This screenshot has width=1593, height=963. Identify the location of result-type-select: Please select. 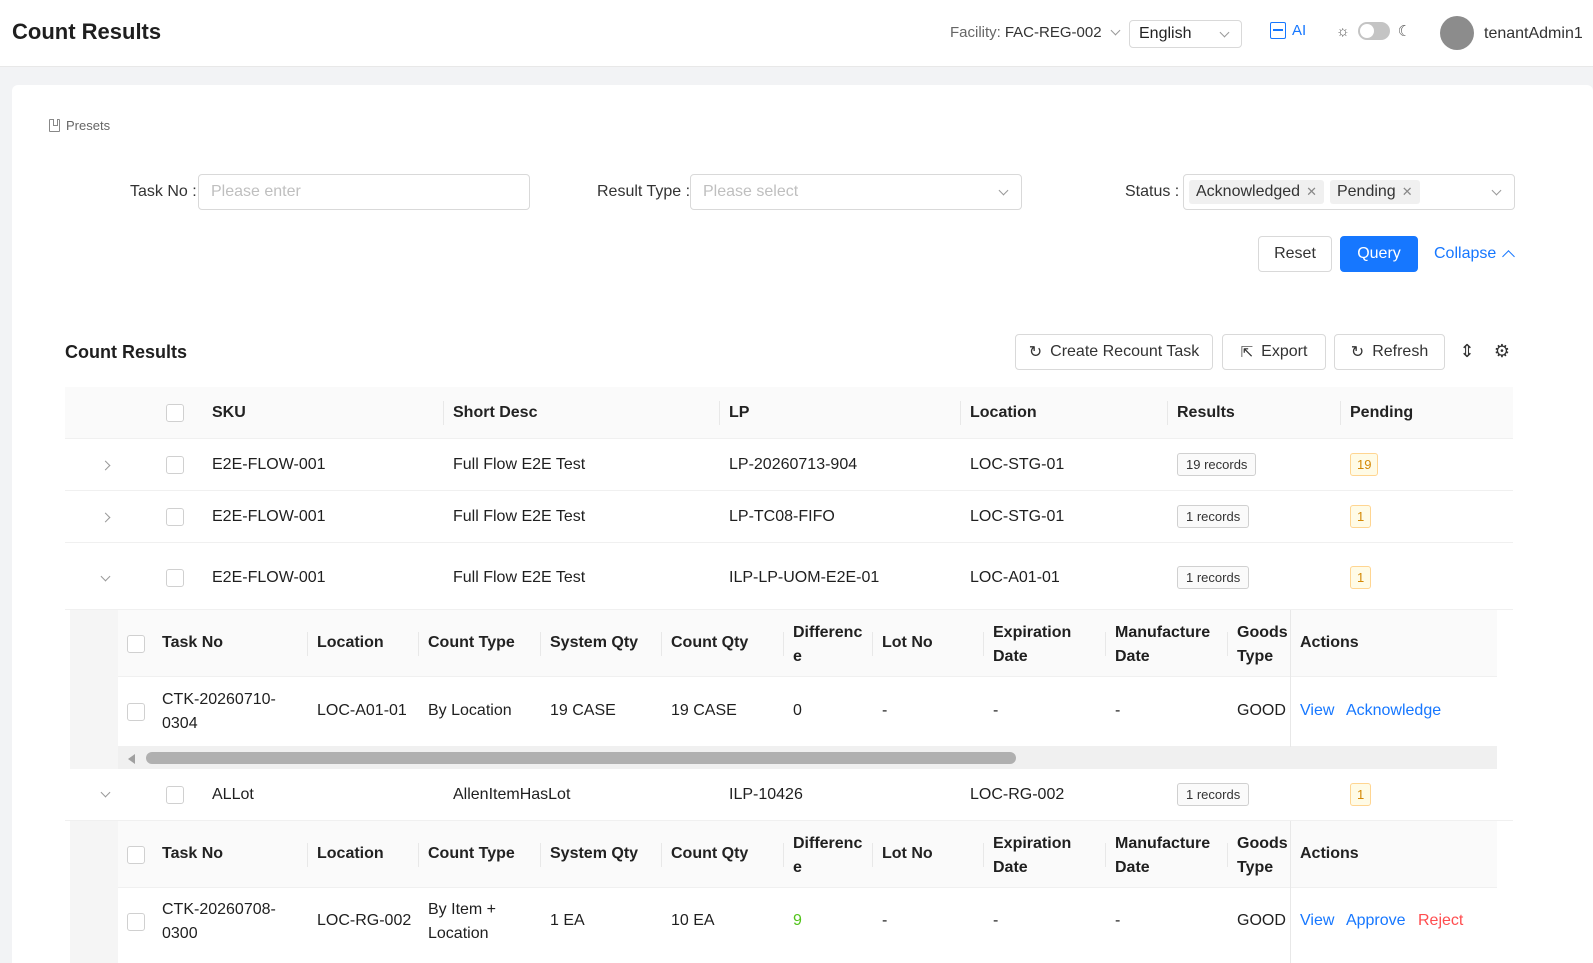
(856, 192).